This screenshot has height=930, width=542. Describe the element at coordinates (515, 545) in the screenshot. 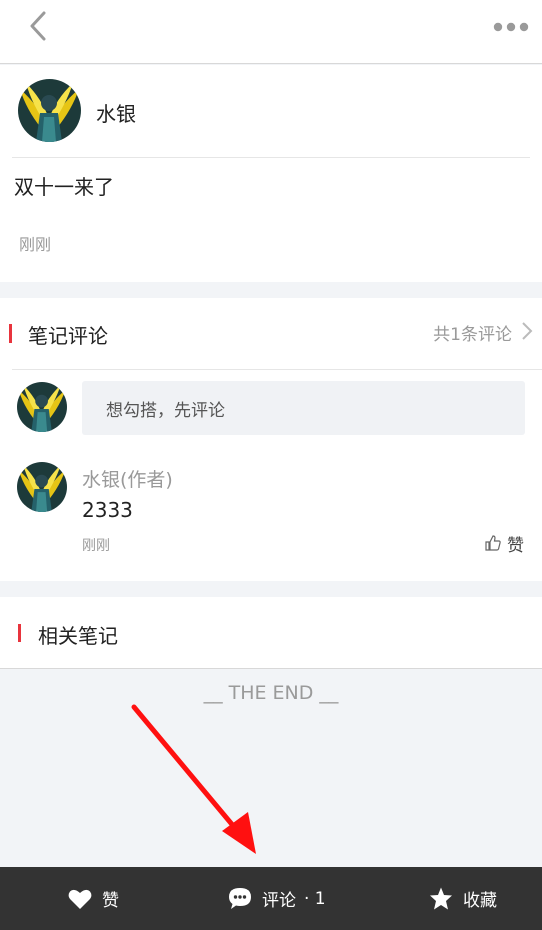

I see `comment-like-label: 赞` at that location.